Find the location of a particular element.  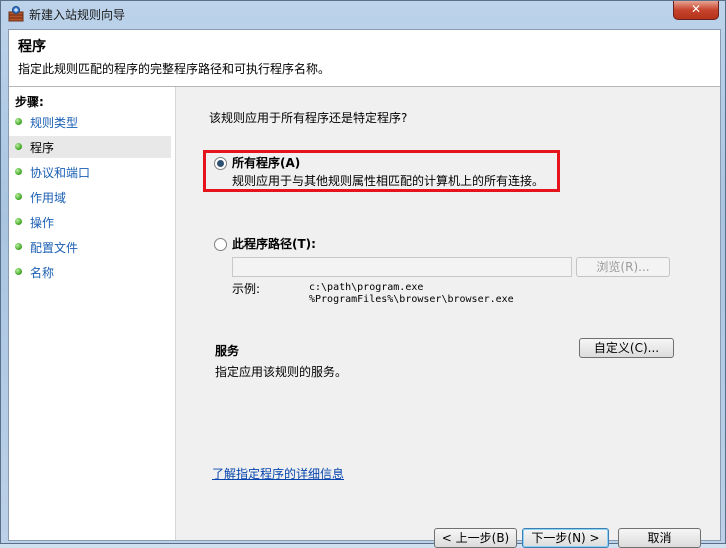

page-description: 指定此规则匹配的程序的完整程序路径和可执行程序名称。 is located at coordinates (174, 69).